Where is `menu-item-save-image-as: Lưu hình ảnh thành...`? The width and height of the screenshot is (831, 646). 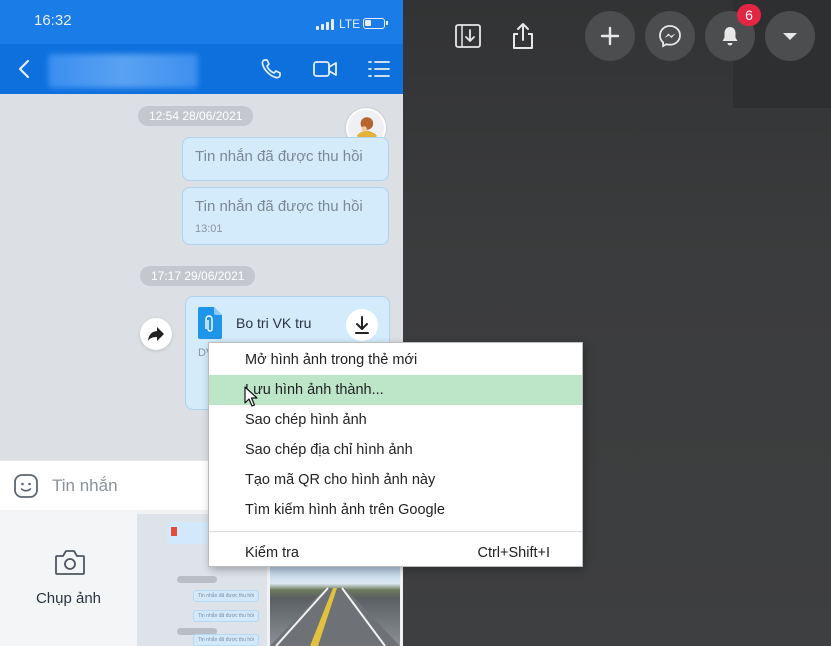 menu-item-save-image-as: Lưu hình ảnh thành... is located at coordinates (395, 390).